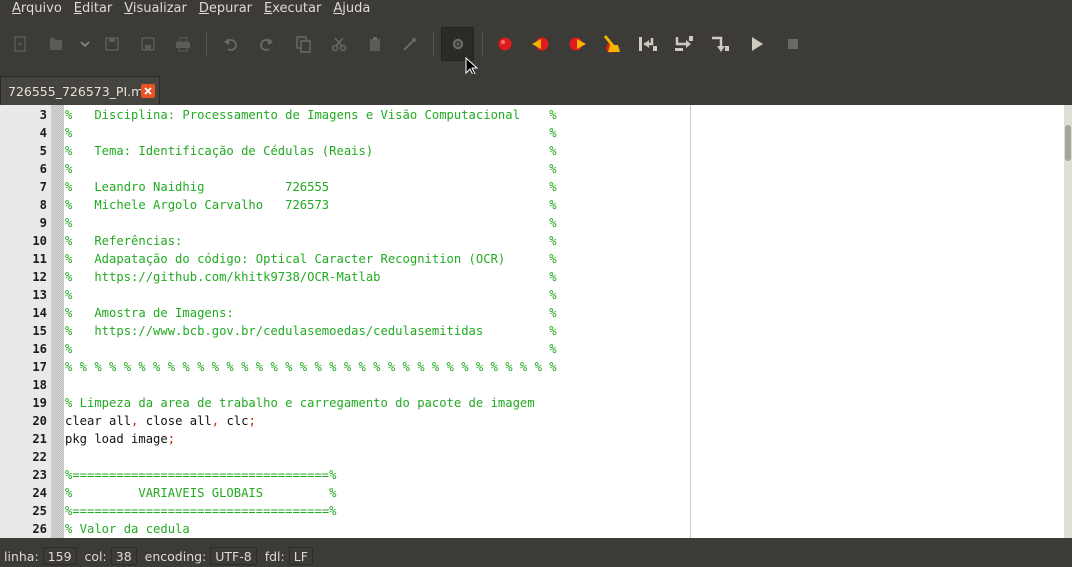 This screenshot has height=567, width=1072. I want to click on code-line: 14 % Amostra de Imagens: %, so click(500, 313).